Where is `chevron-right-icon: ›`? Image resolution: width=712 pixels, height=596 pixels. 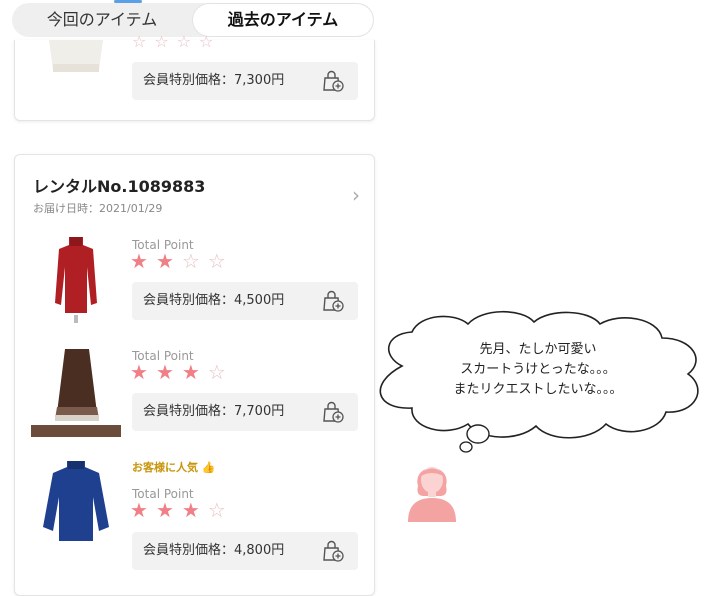
chevron-right-icon: › is located at coordinates (356, 195).